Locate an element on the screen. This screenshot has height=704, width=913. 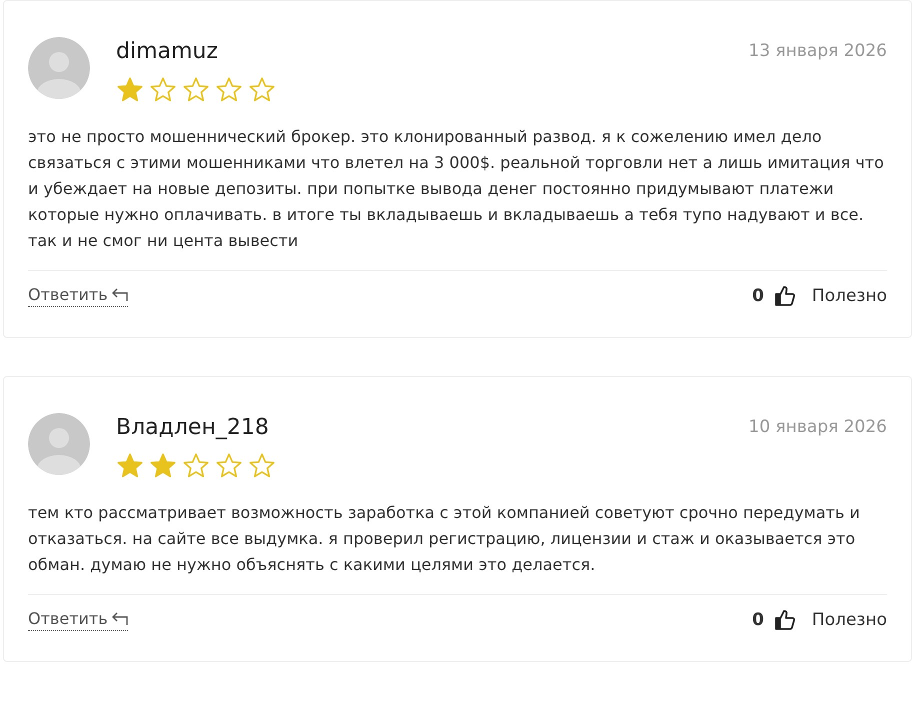
review-date: 10 января 2026 is located at coordinates (817, 426).